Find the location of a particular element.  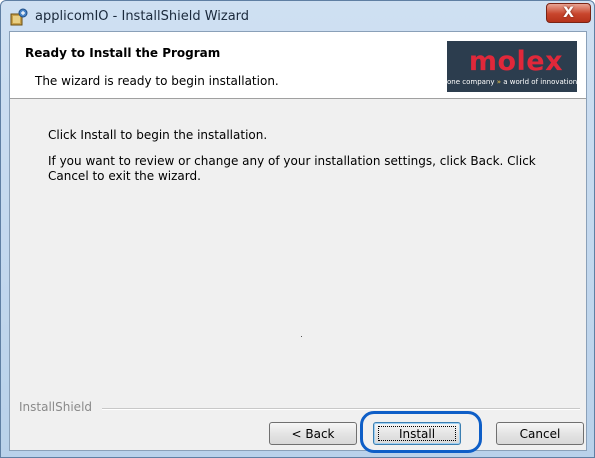

cancel-button-label: Cancel is located at coordinates (540, 433).